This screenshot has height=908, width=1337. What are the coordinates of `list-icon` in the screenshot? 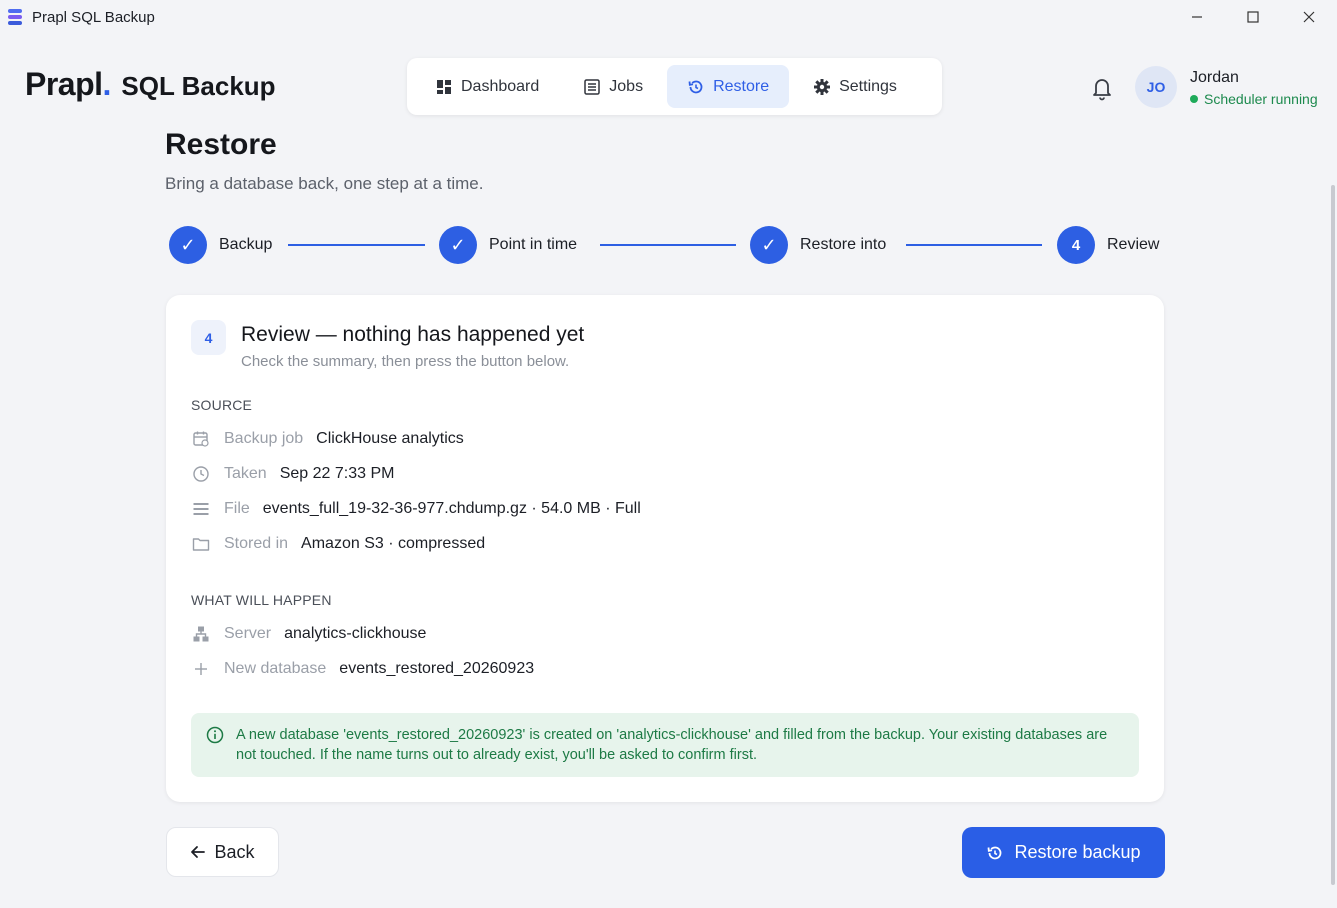 It's located at (592, 86).